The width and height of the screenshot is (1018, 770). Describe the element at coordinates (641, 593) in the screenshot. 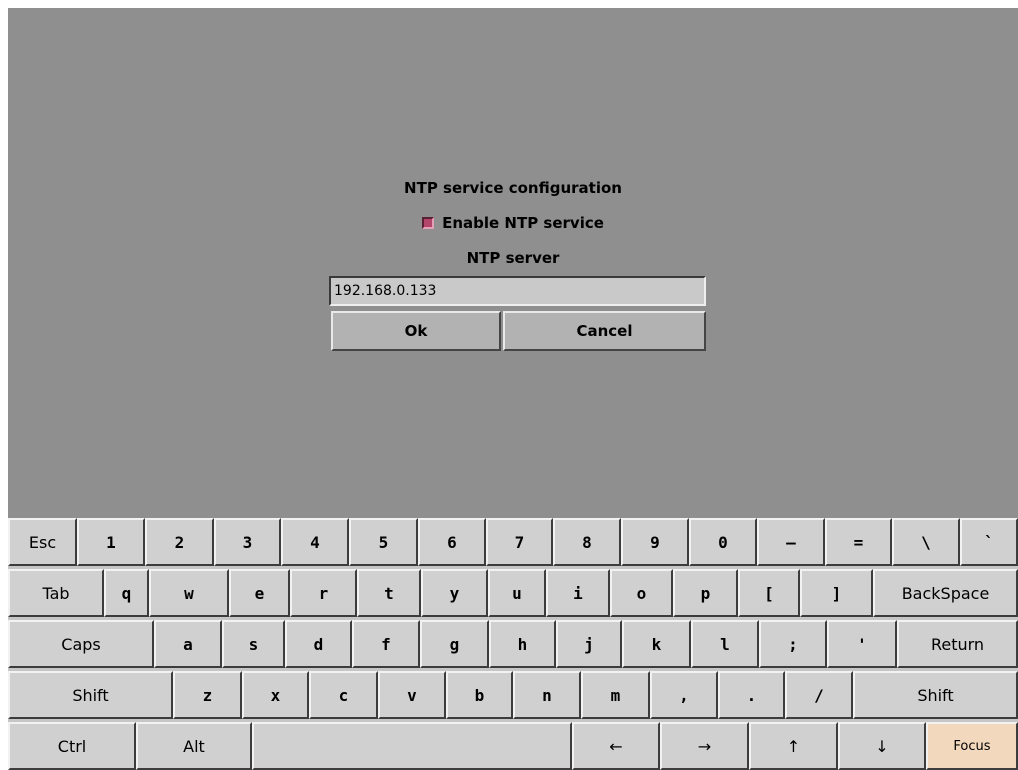

I see `key-o: o` at that location.